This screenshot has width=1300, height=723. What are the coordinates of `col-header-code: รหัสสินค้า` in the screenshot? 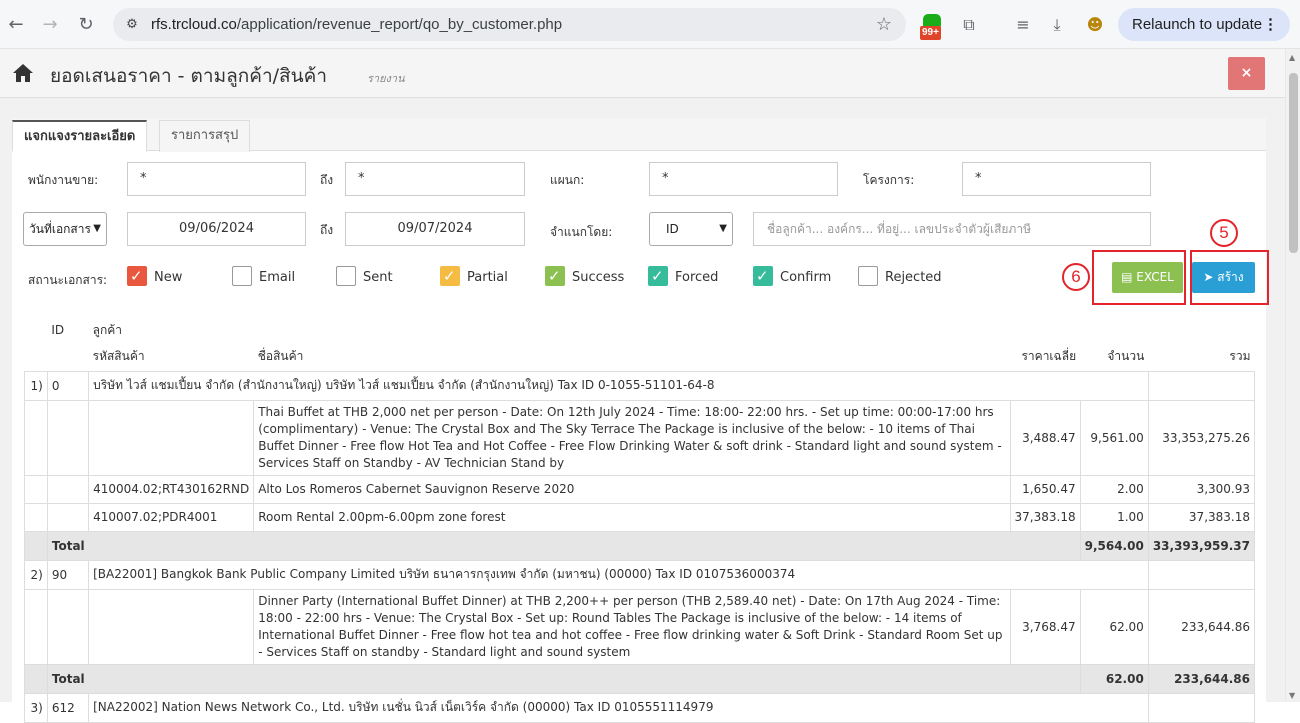 It's located at (171, 357).